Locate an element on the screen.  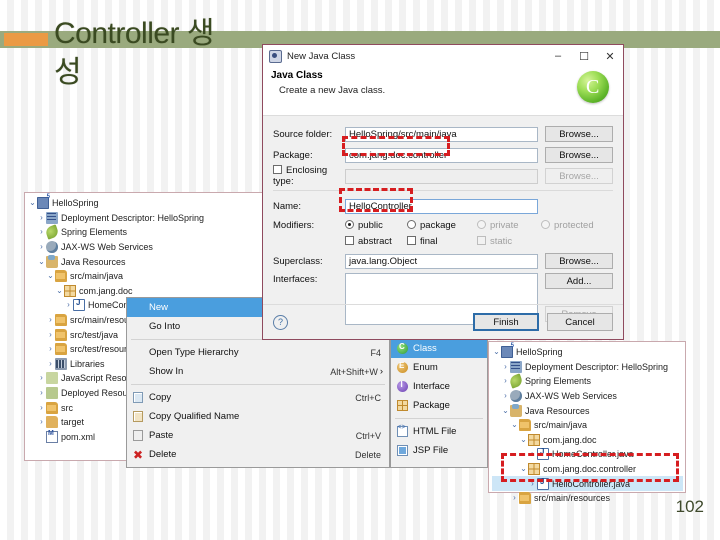
menu-item: Package is located at coordinates (439, 405).